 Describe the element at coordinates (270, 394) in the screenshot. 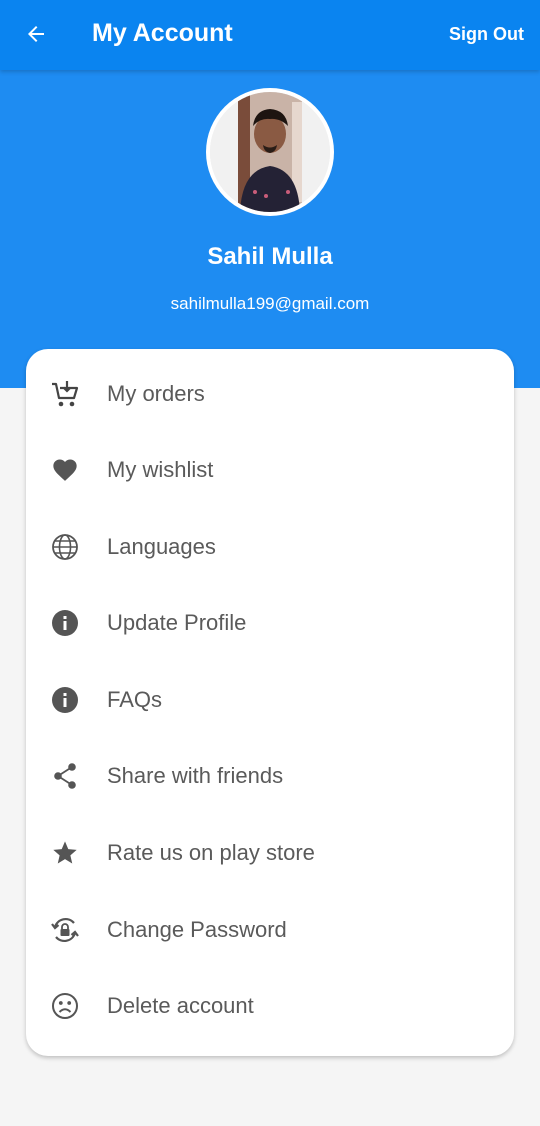

I see `menu-item-my-orders: My orders` at that location.